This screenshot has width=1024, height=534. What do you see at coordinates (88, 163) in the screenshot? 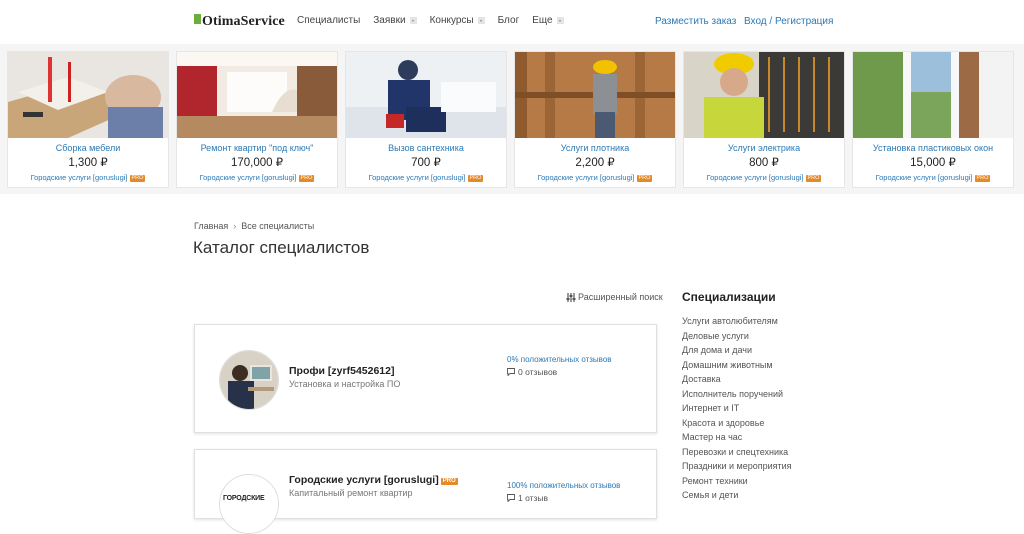
I see `service-price: 1,300 ₽` at bounding box center [88, 163].